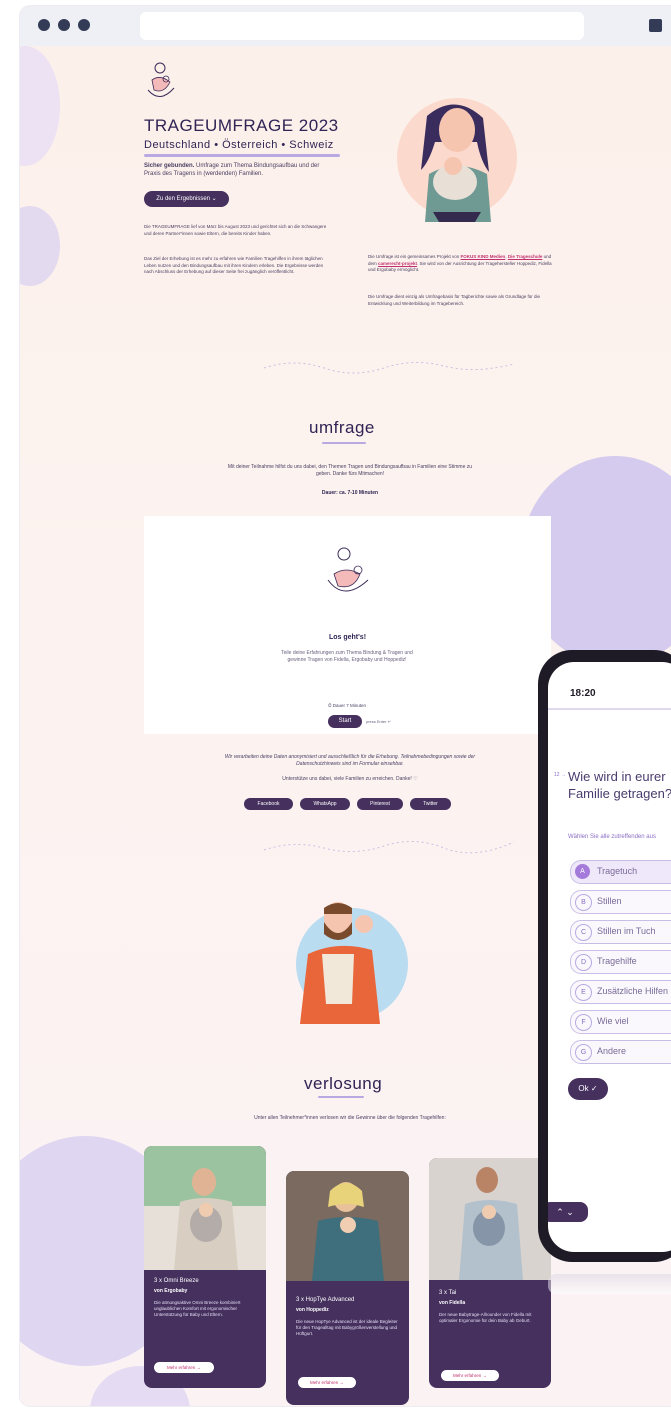 The height and width of the screenshot is (1409, 671). Describe the element at coordinates (239, 145) in the screenshot. I see `page-subtitle: Deutschland • Österreich • Schweiz` at that location.